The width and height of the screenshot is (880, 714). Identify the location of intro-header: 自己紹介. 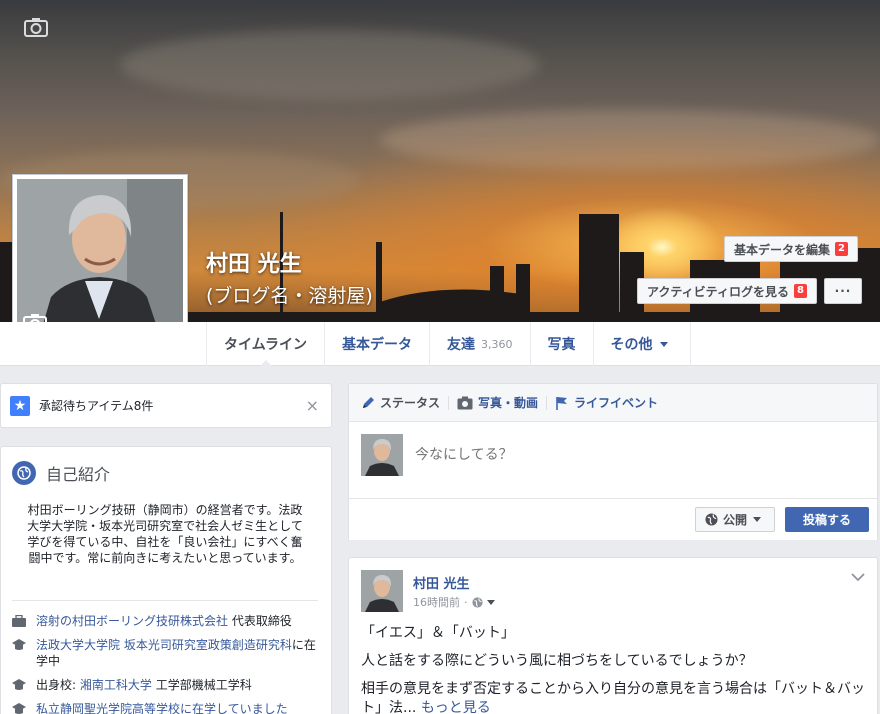
(61, 473).